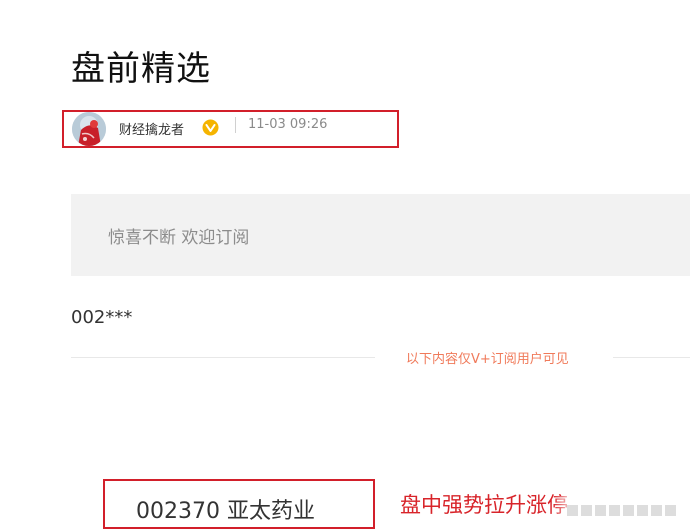 This screenshot has width=690, height=532. I want to click on subscribe-banner-text: 惊喜不断 欢迎订阅, so click(179, 238).